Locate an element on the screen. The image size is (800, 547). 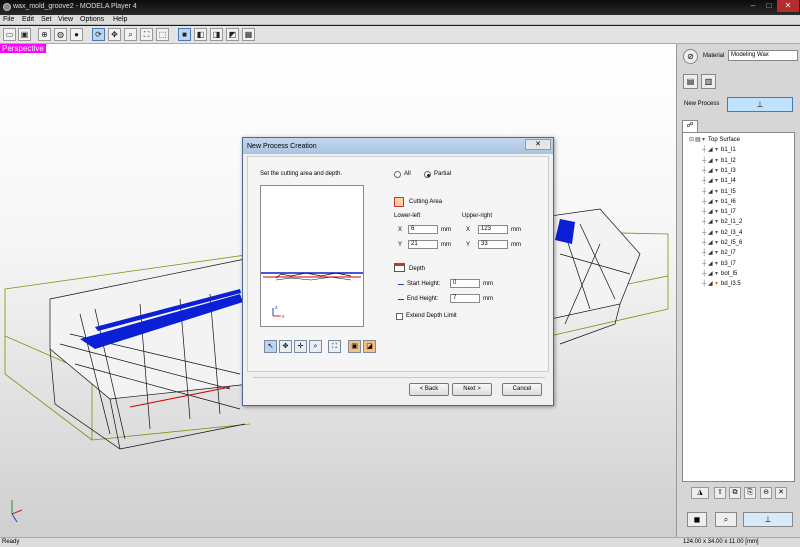
area-reset-icon: ◪ is located at coordinates (369, 346).